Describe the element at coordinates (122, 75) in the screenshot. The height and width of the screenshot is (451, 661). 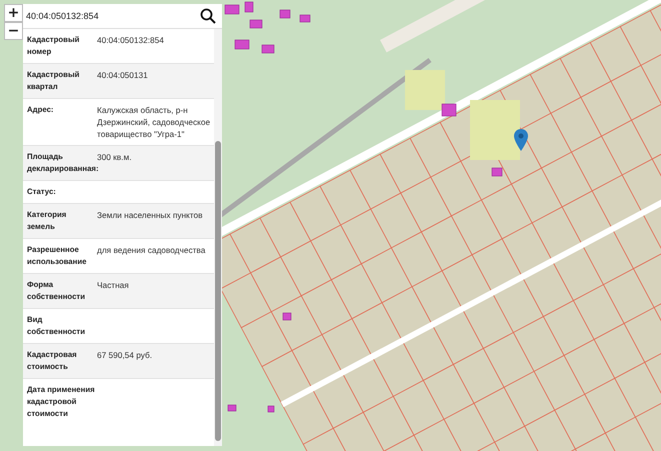
I see `field-value: 40:04:050131` at that location.